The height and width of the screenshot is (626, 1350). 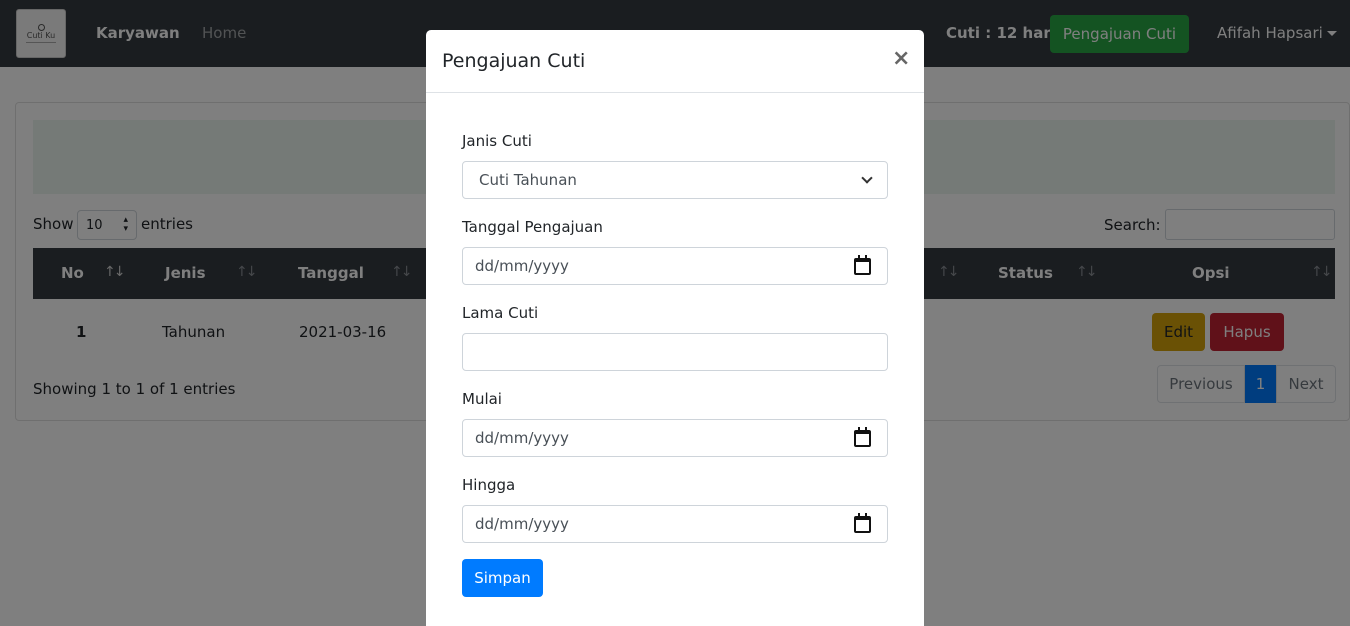 What do you see at coordinates (500, 313) in the screenshot?
I see `lama-cuti-label: Lama Cuti` at bounding box center [500, 313].